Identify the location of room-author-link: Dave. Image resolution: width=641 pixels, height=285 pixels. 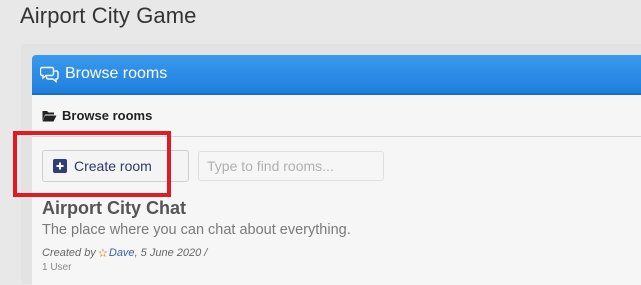
(122, 253).